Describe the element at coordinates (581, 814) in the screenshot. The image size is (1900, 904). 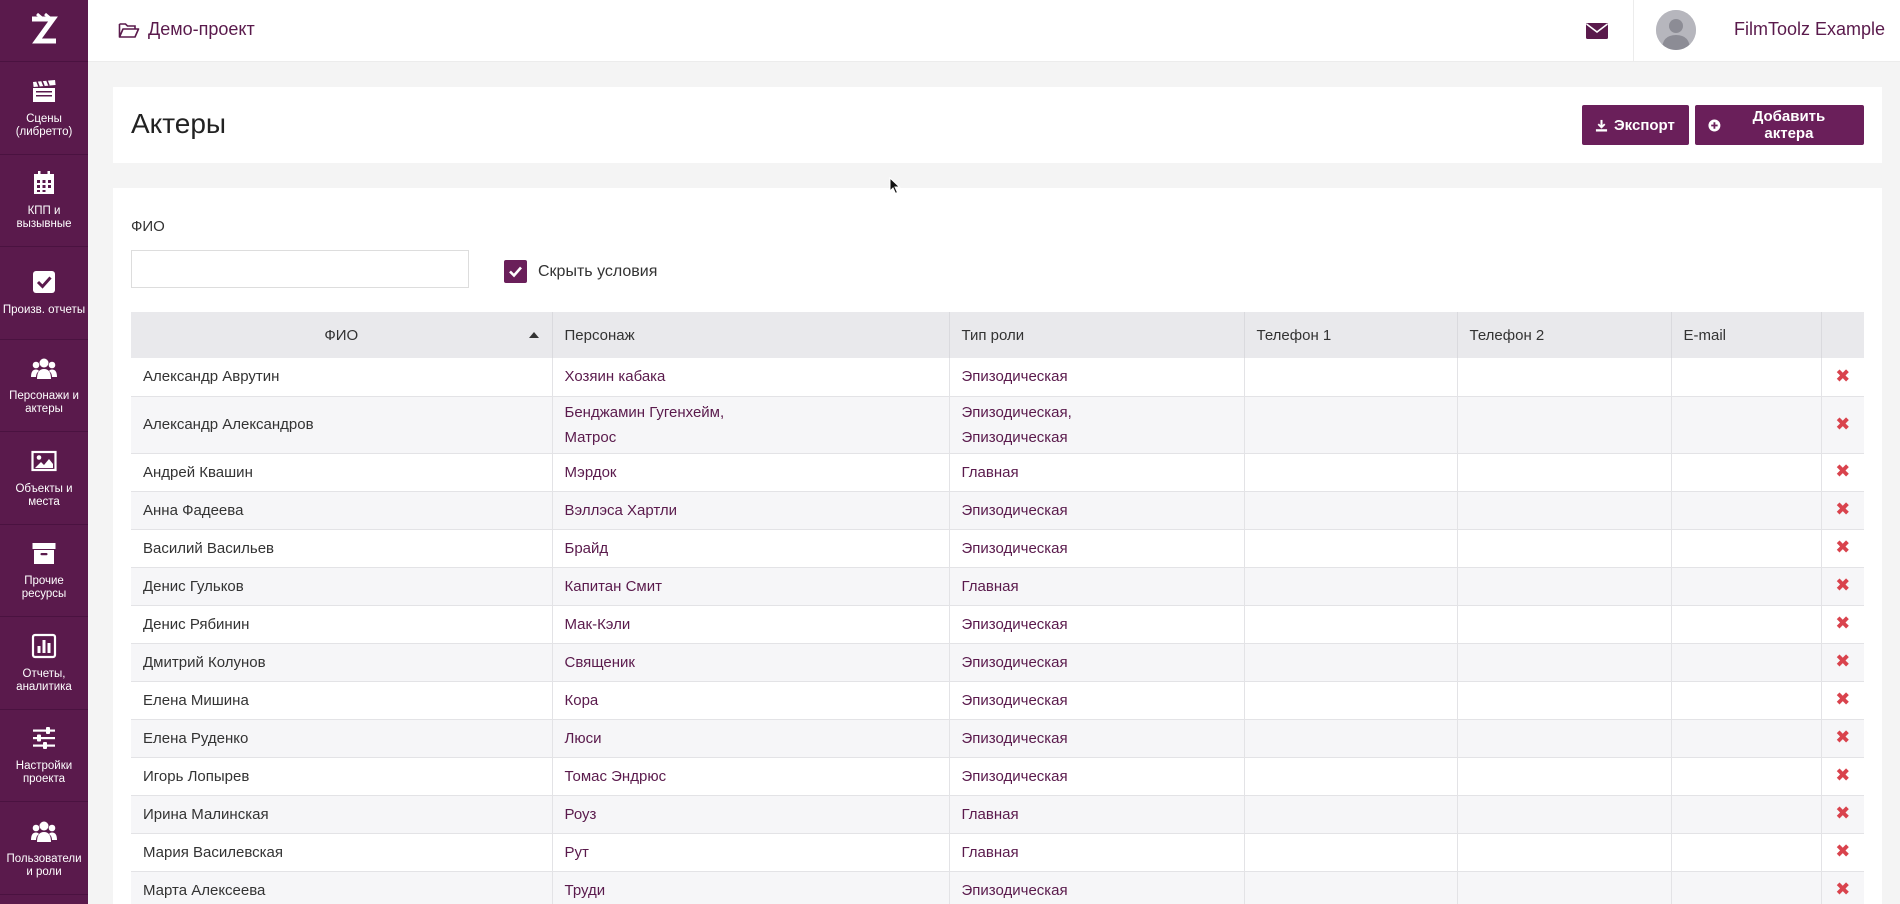
I see `character-link: Роуз` at that location.